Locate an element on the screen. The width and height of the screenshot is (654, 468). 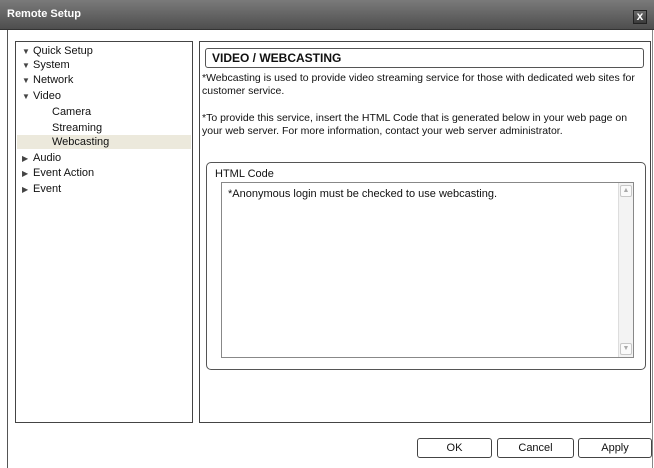
tree-item-camera: Camera is located at coordinates (71, 112).